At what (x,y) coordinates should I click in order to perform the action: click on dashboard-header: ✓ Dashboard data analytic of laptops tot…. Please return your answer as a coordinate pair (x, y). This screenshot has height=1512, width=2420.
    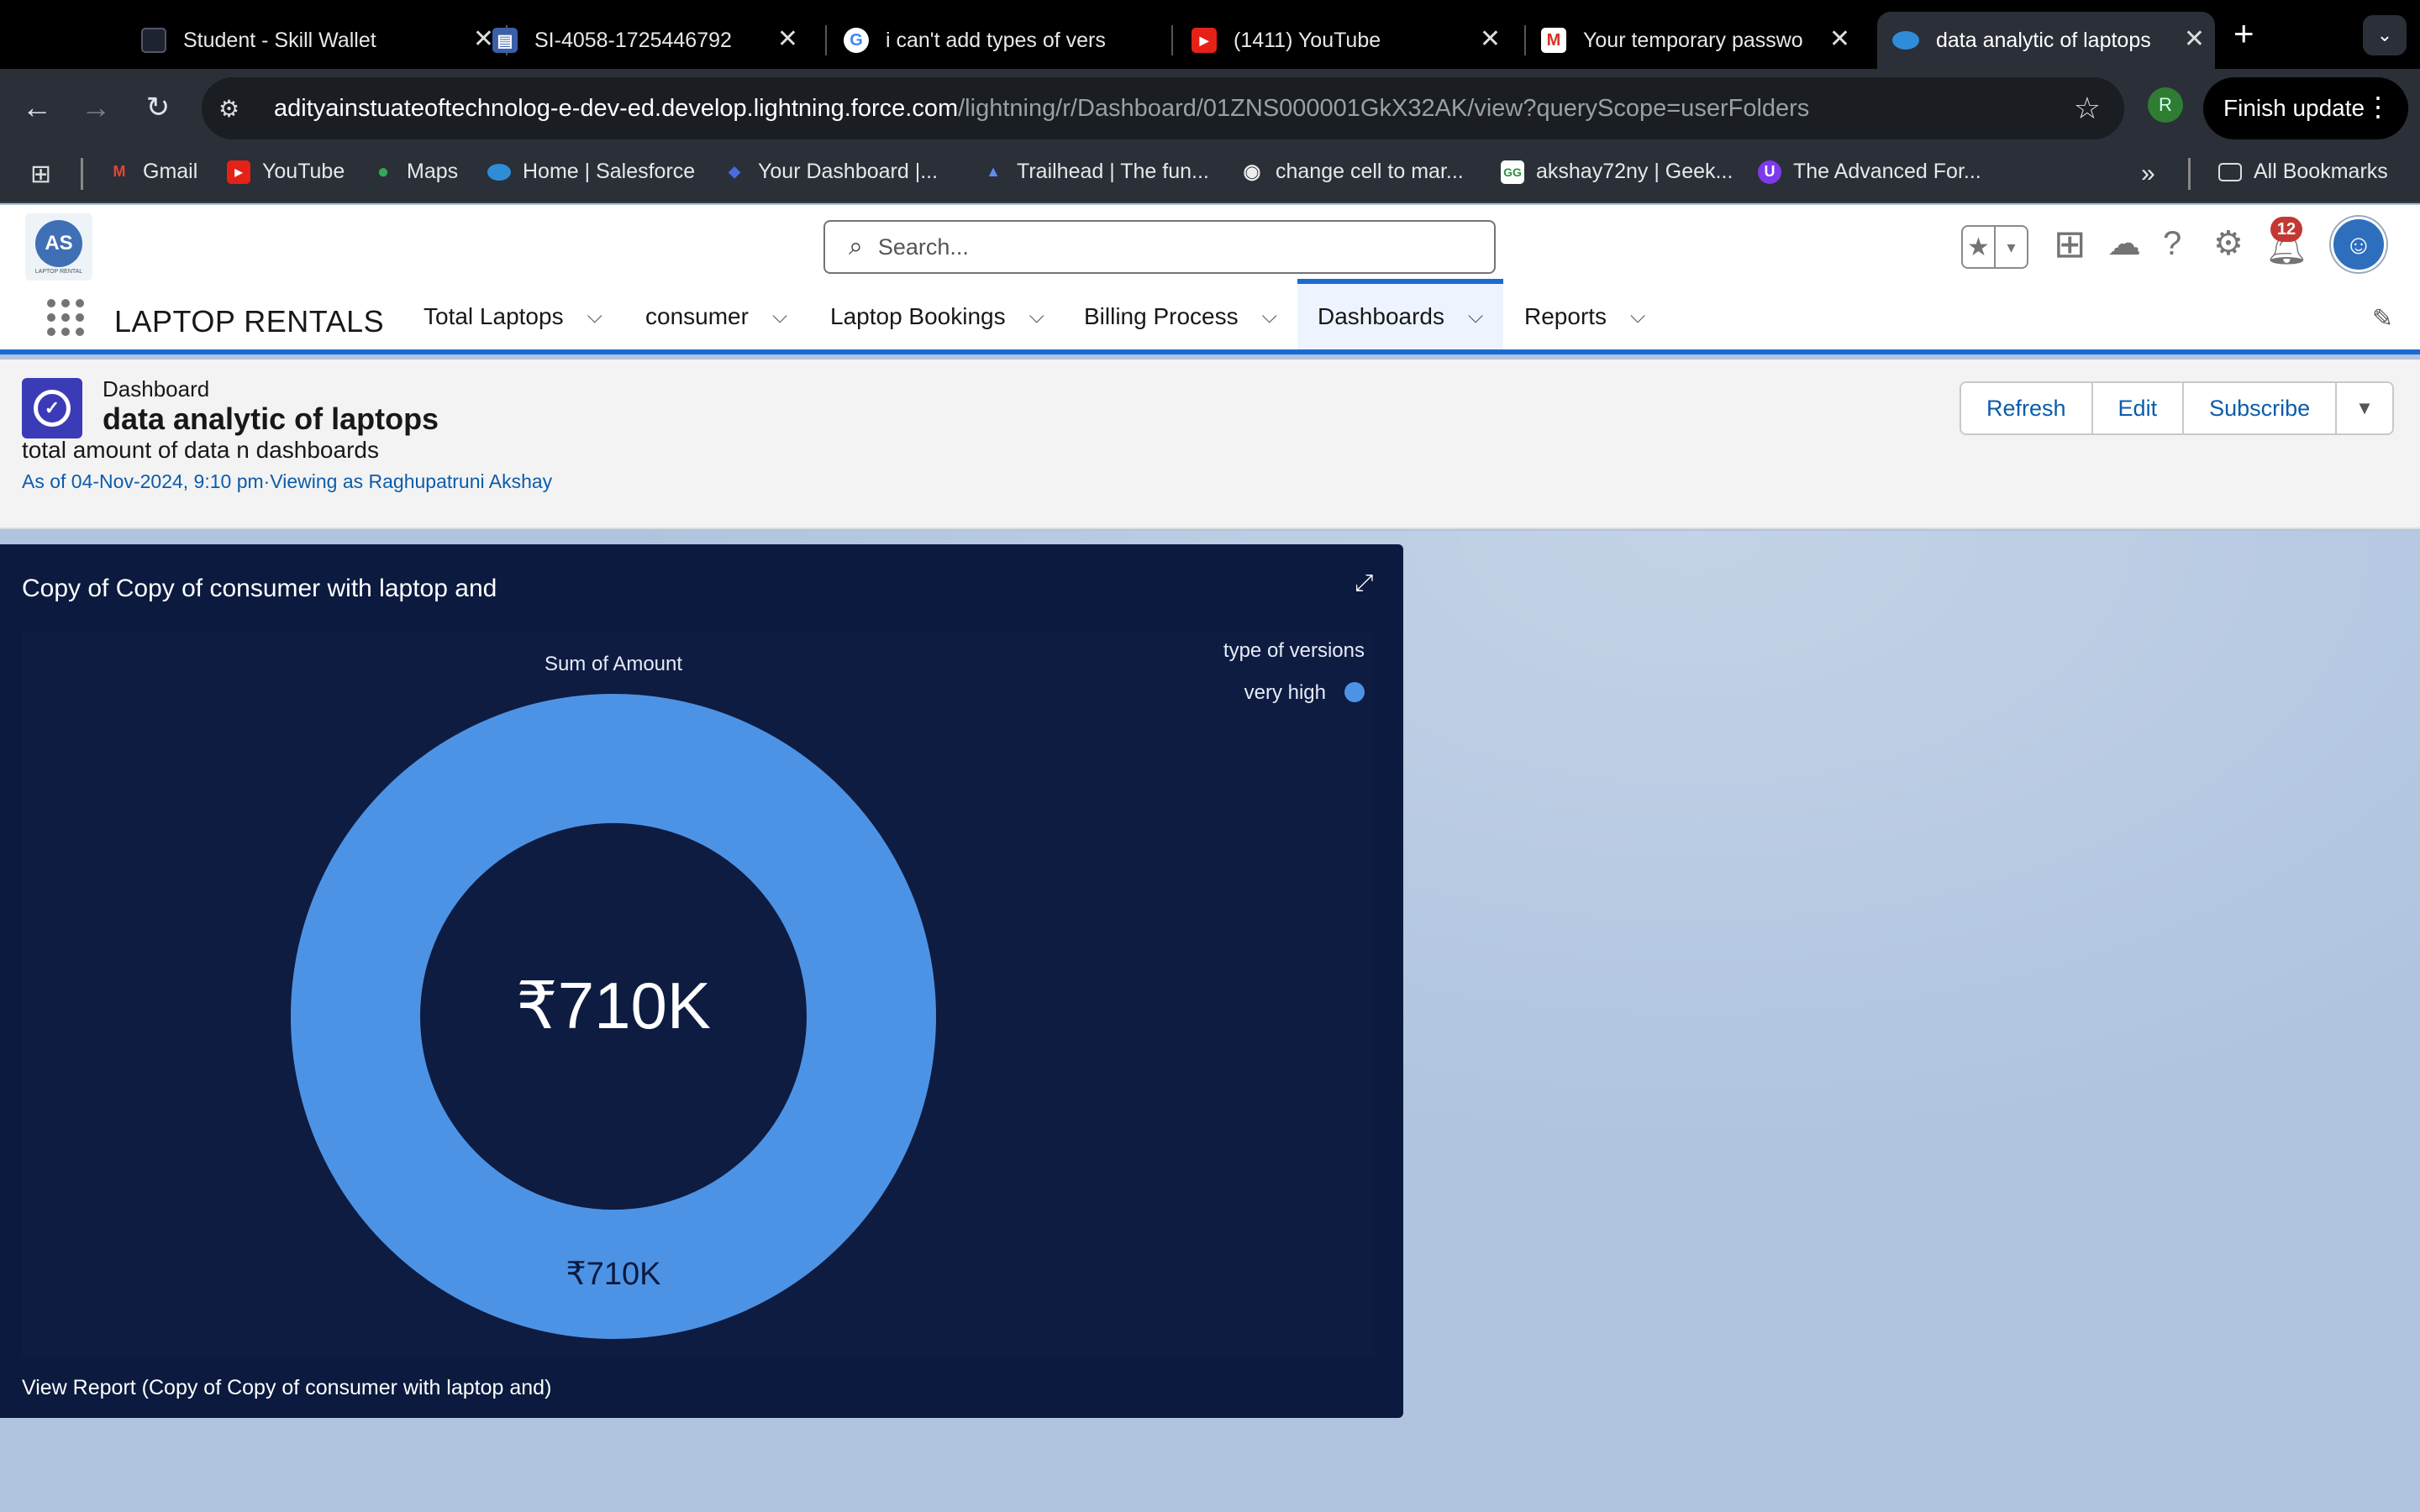
    Looking at the image, I should click on (1210, 444).